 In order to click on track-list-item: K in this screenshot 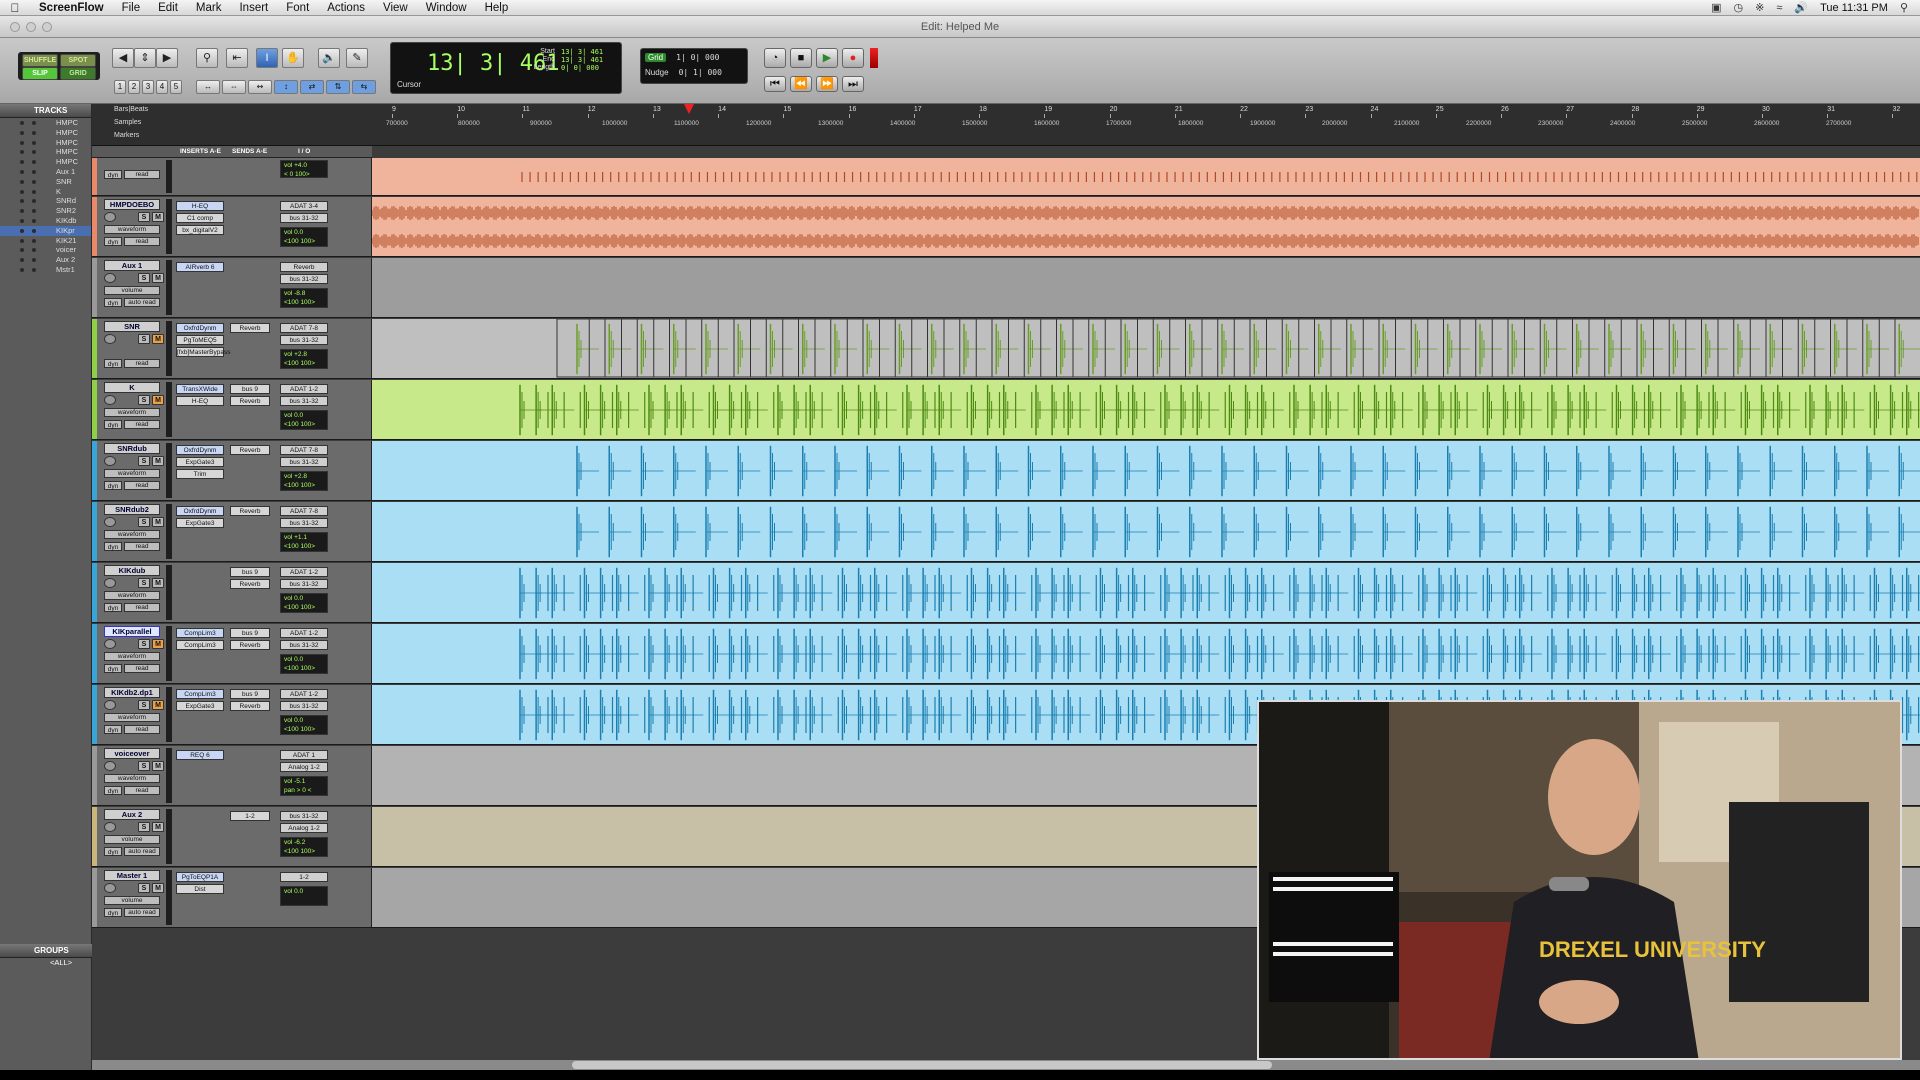, I will do `click(45, 192)`.